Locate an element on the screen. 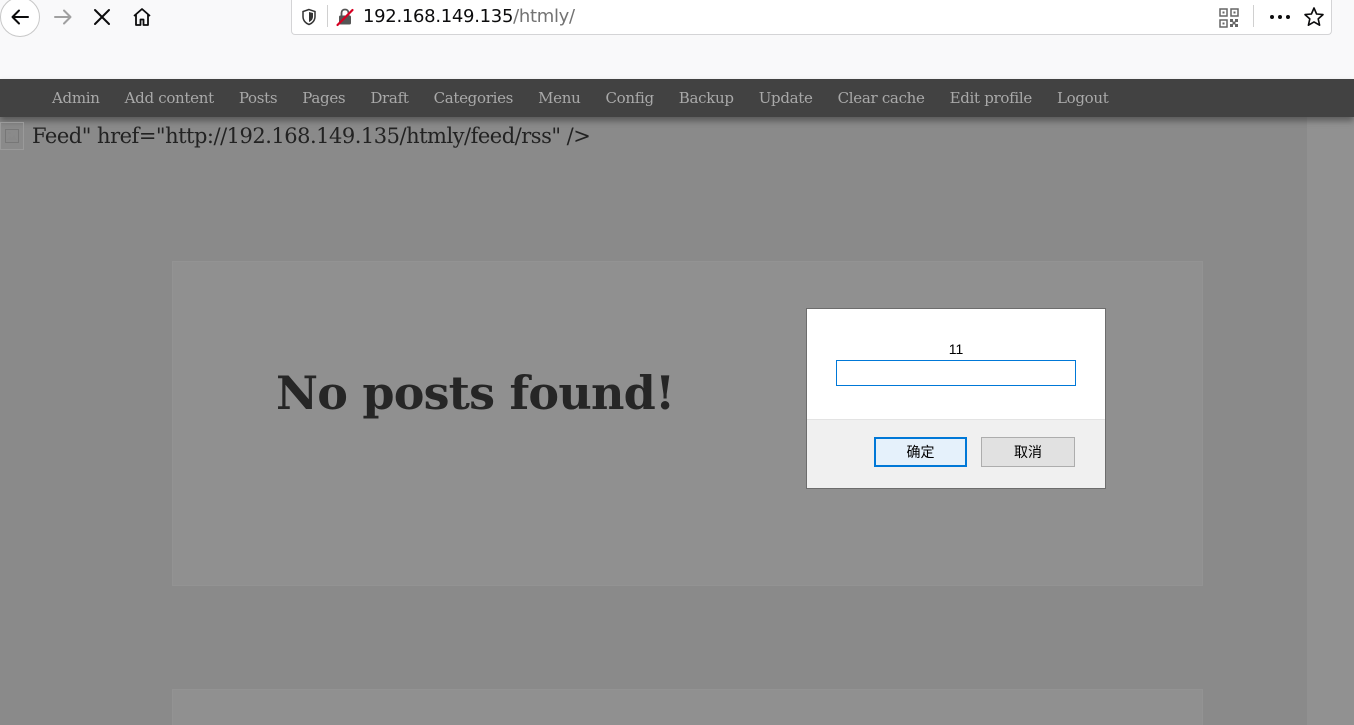 This screenshot has width=1354, height=725. home-icon is located at coordinates (142, 17).